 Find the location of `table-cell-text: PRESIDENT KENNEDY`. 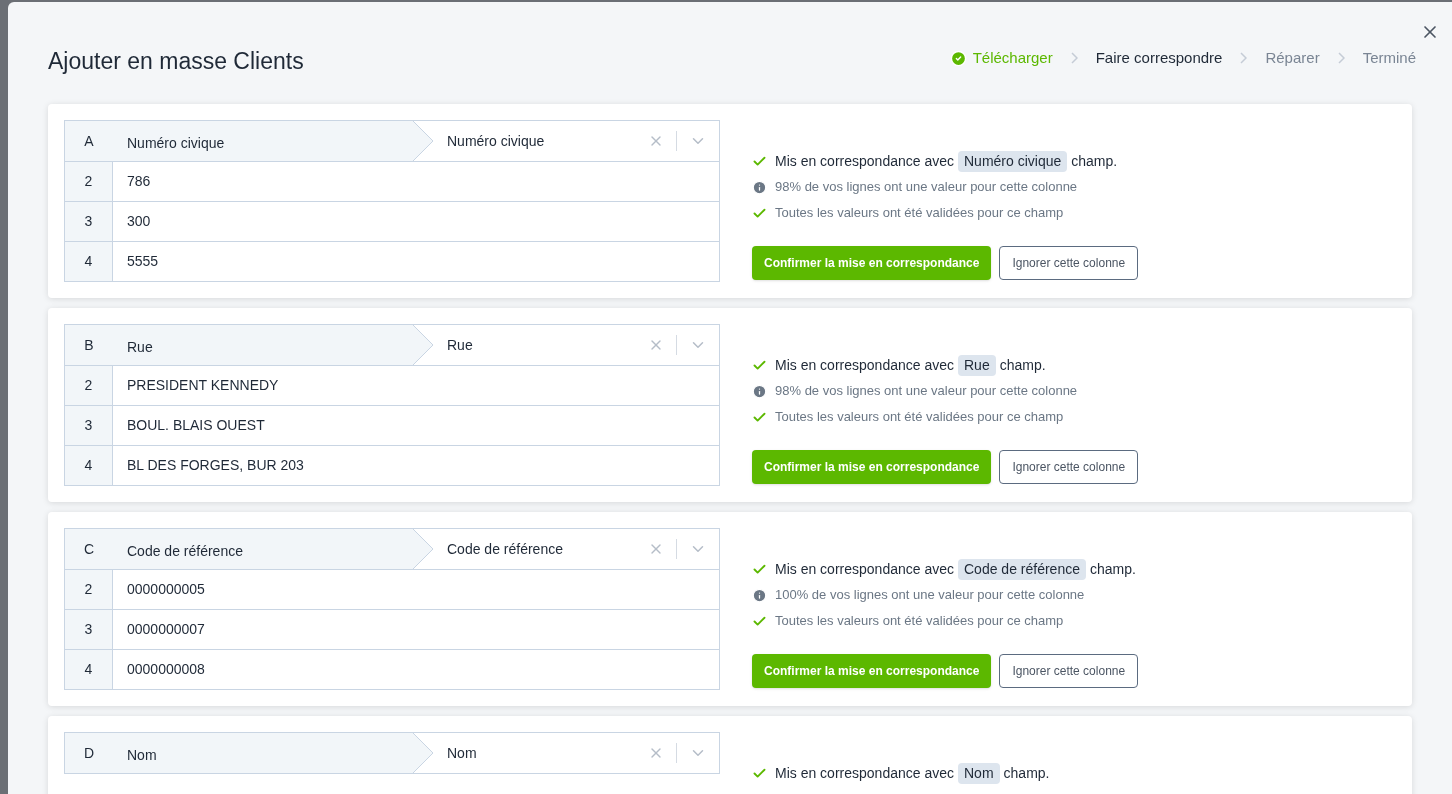

table-cell-text: PRESIDENT KENNEDY is located at coordinates (203, 385).